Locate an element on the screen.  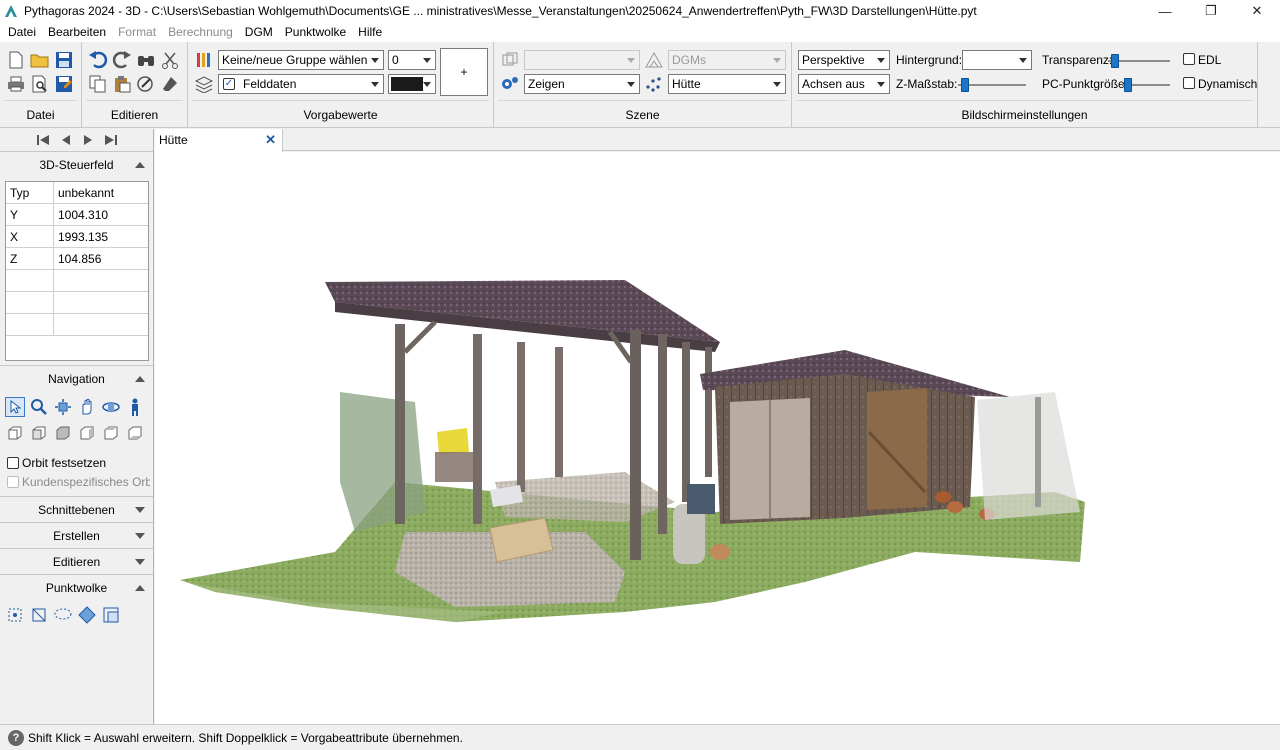
section-punktwolke: Punktwolke is located at coordinates (76, 587).